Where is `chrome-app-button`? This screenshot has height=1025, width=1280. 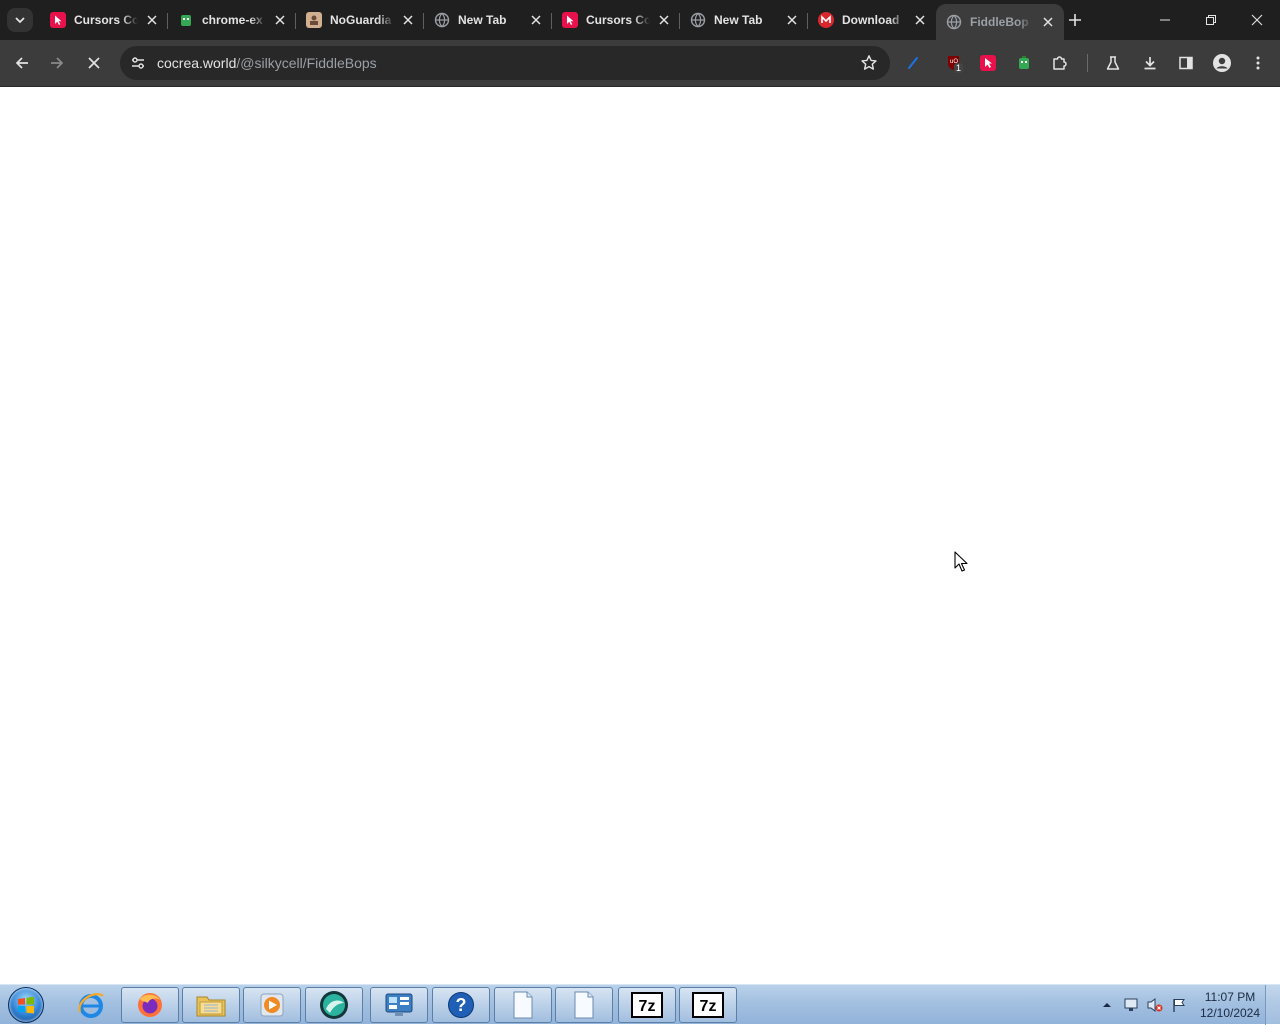 chrome-app-button is located at coordinates (334, 1005).